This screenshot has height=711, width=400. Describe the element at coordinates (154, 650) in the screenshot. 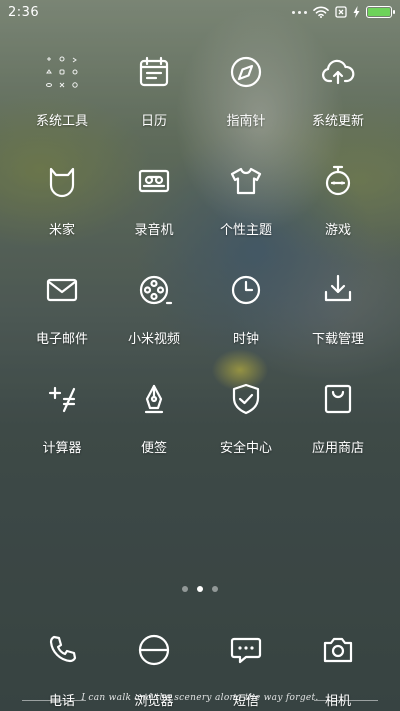

I see `browser-icon` at that location.